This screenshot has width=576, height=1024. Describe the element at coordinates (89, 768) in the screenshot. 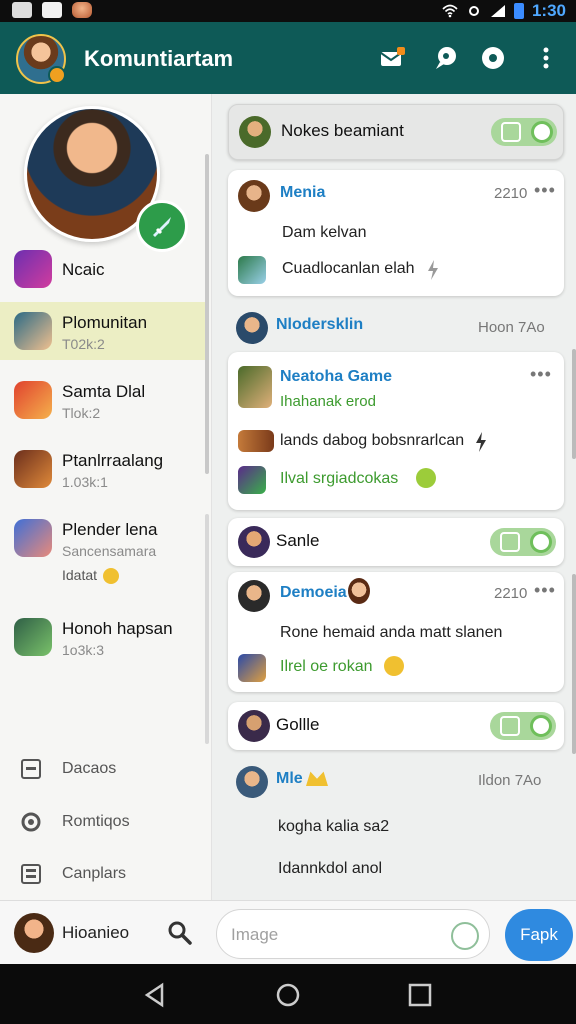

I see `sidebar-nav-label: Dacaos` at that location.